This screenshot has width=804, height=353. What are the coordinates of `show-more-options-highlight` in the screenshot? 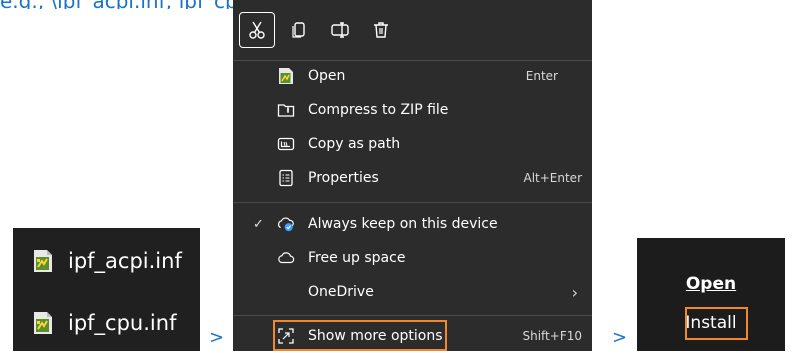 It's located at (360, 335).